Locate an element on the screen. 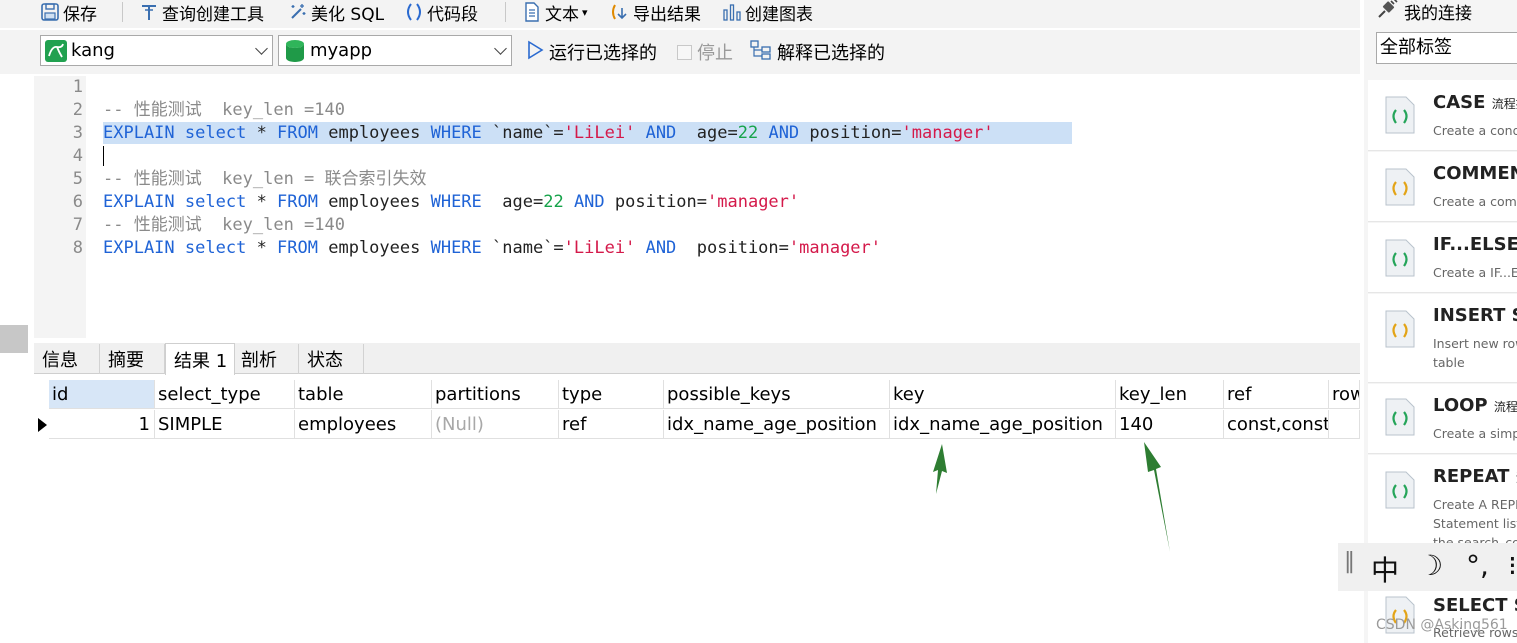  arrow-to-key-len-icon is located at coordinates (1157, 497).